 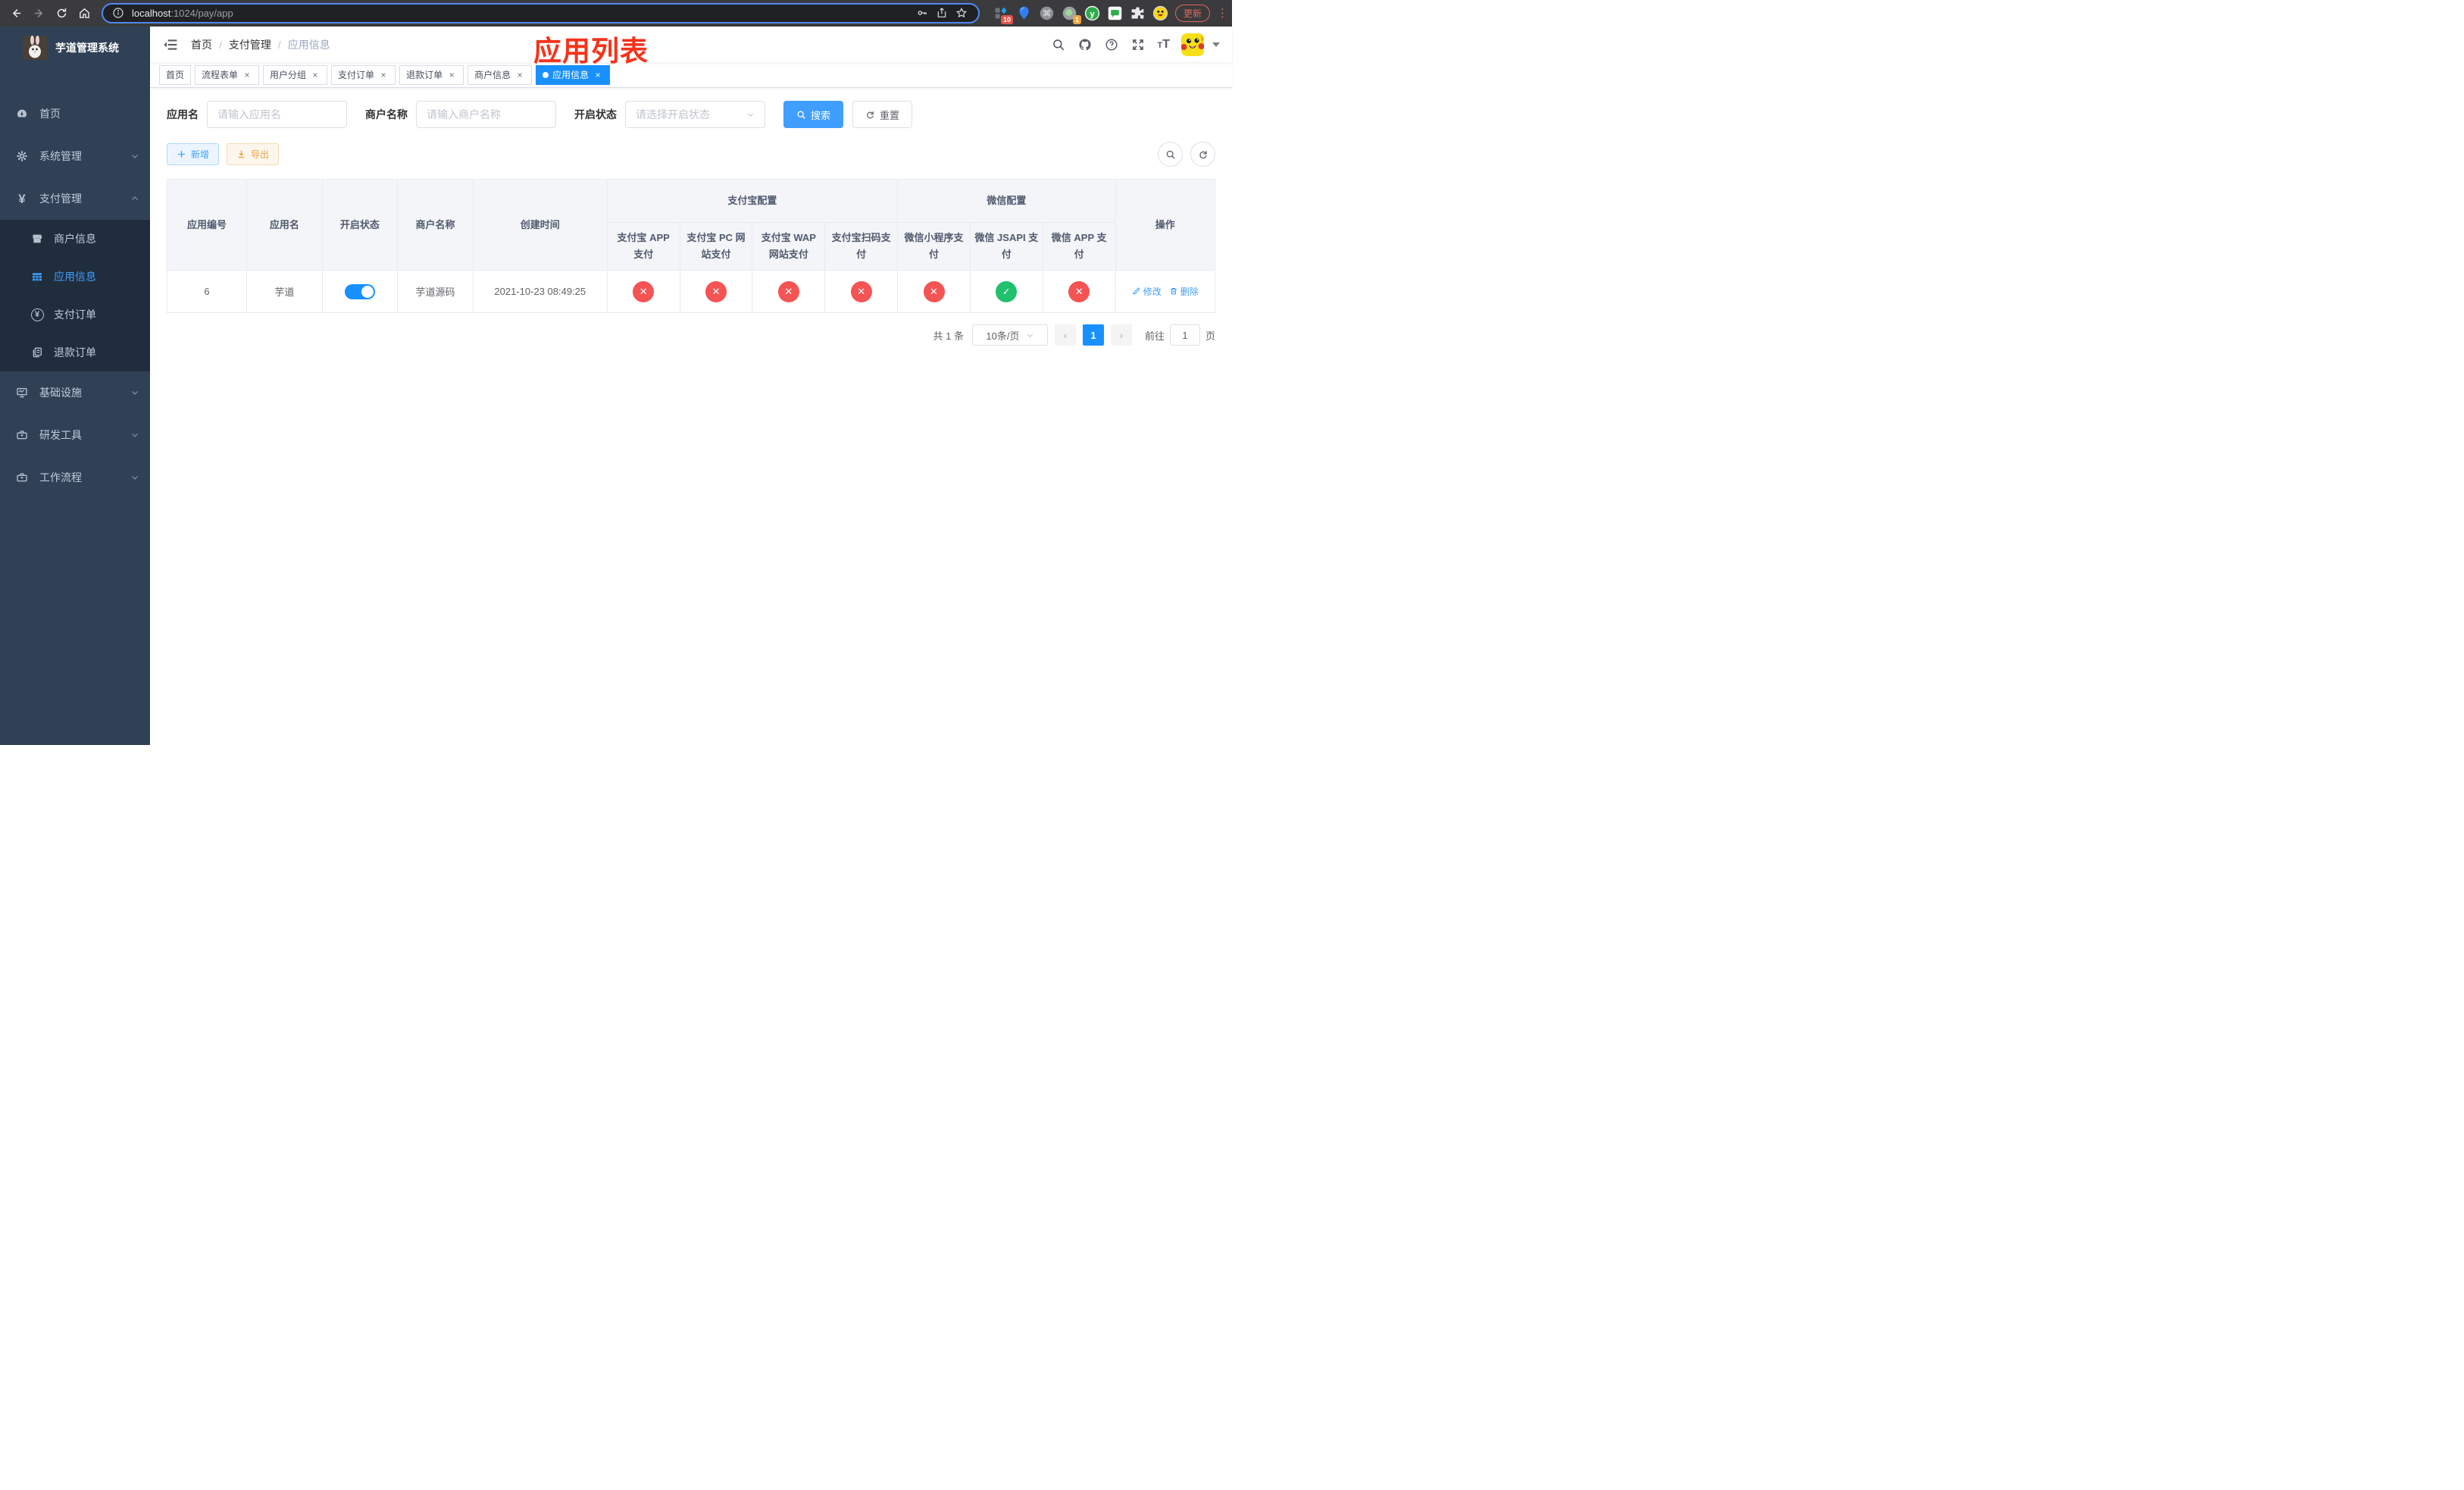 I want to click on extension-chat-icon, so click(x=1115, y=13).